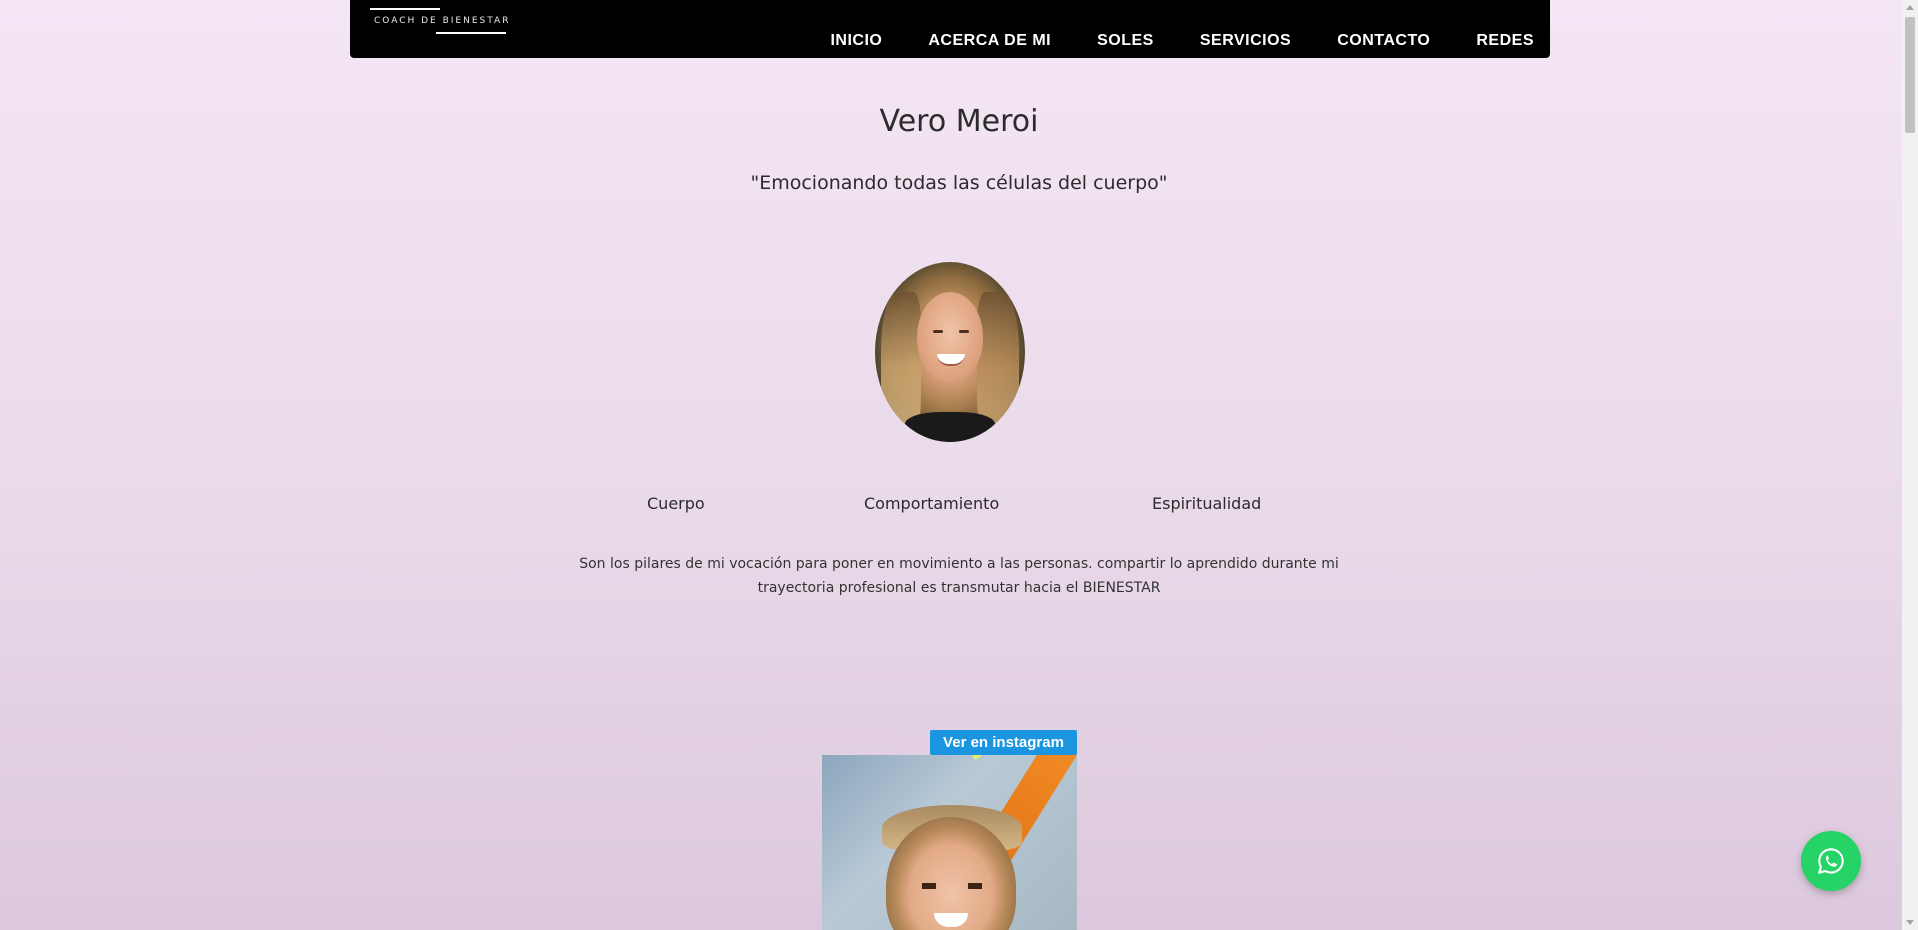 This screenshot has width=1918, height=930. I want to click on pillar-cuerpo: Cuerpo, so click(676, 503).